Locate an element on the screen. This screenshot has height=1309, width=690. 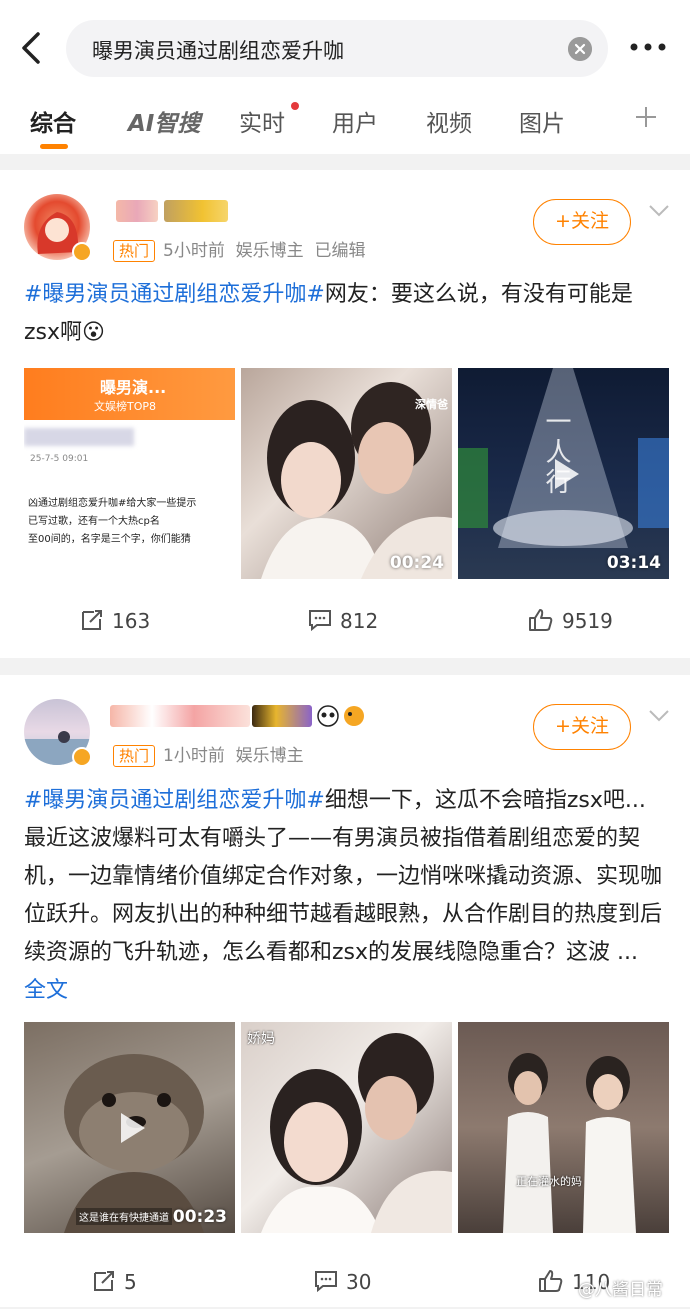
top-bar: 曝男演员通过剧组恋爱升咖 is located at coordinates (345, 48).